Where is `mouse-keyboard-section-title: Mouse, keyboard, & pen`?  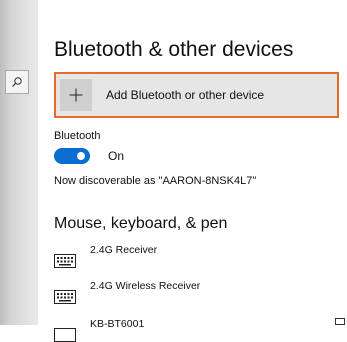
mouse-keyboard-section-title: Mouse, keyboard, & pen is located at coordinates (141, 223).